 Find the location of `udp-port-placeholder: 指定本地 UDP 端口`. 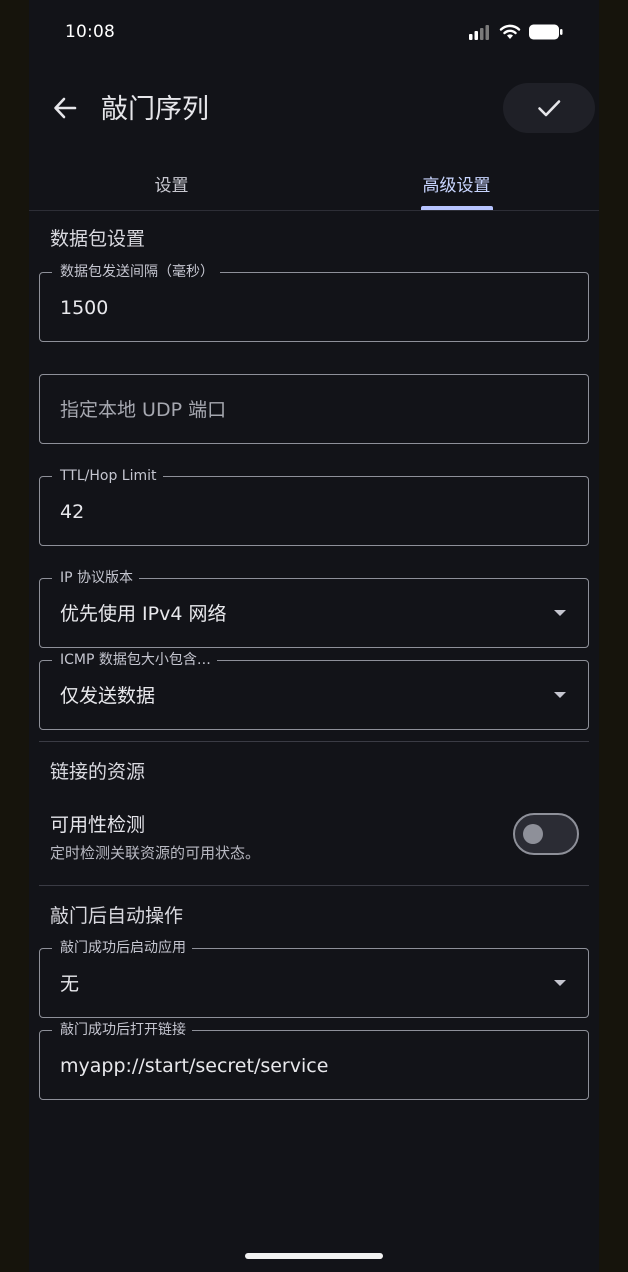

udp-port-placeholder: 指定本地 UDP 端口 is located at coordinates (143, 410).